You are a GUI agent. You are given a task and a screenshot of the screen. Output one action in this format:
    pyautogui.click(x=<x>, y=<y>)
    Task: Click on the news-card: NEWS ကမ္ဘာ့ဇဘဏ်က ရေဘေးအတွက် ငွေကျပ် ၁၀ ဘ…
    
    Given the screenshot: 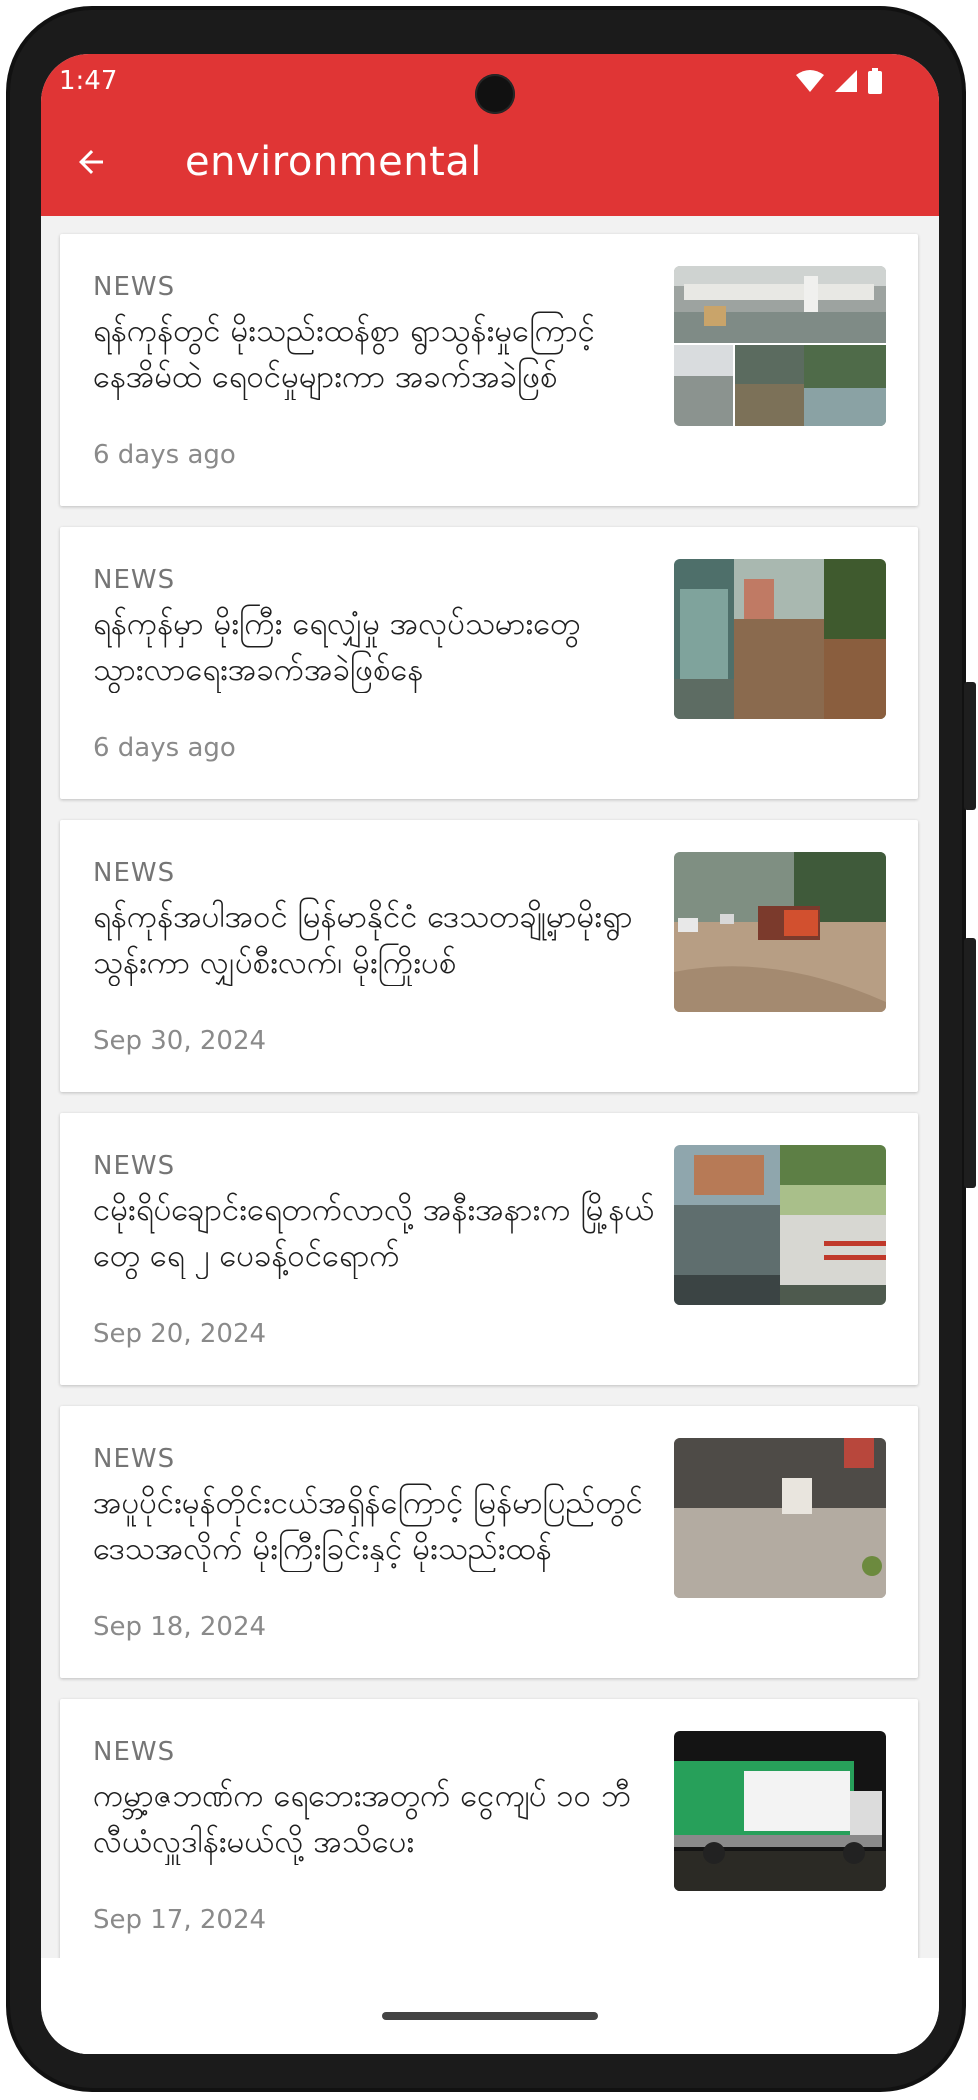 What is the action you would take?
    pyautogui.click(x=489, y=1835)
    